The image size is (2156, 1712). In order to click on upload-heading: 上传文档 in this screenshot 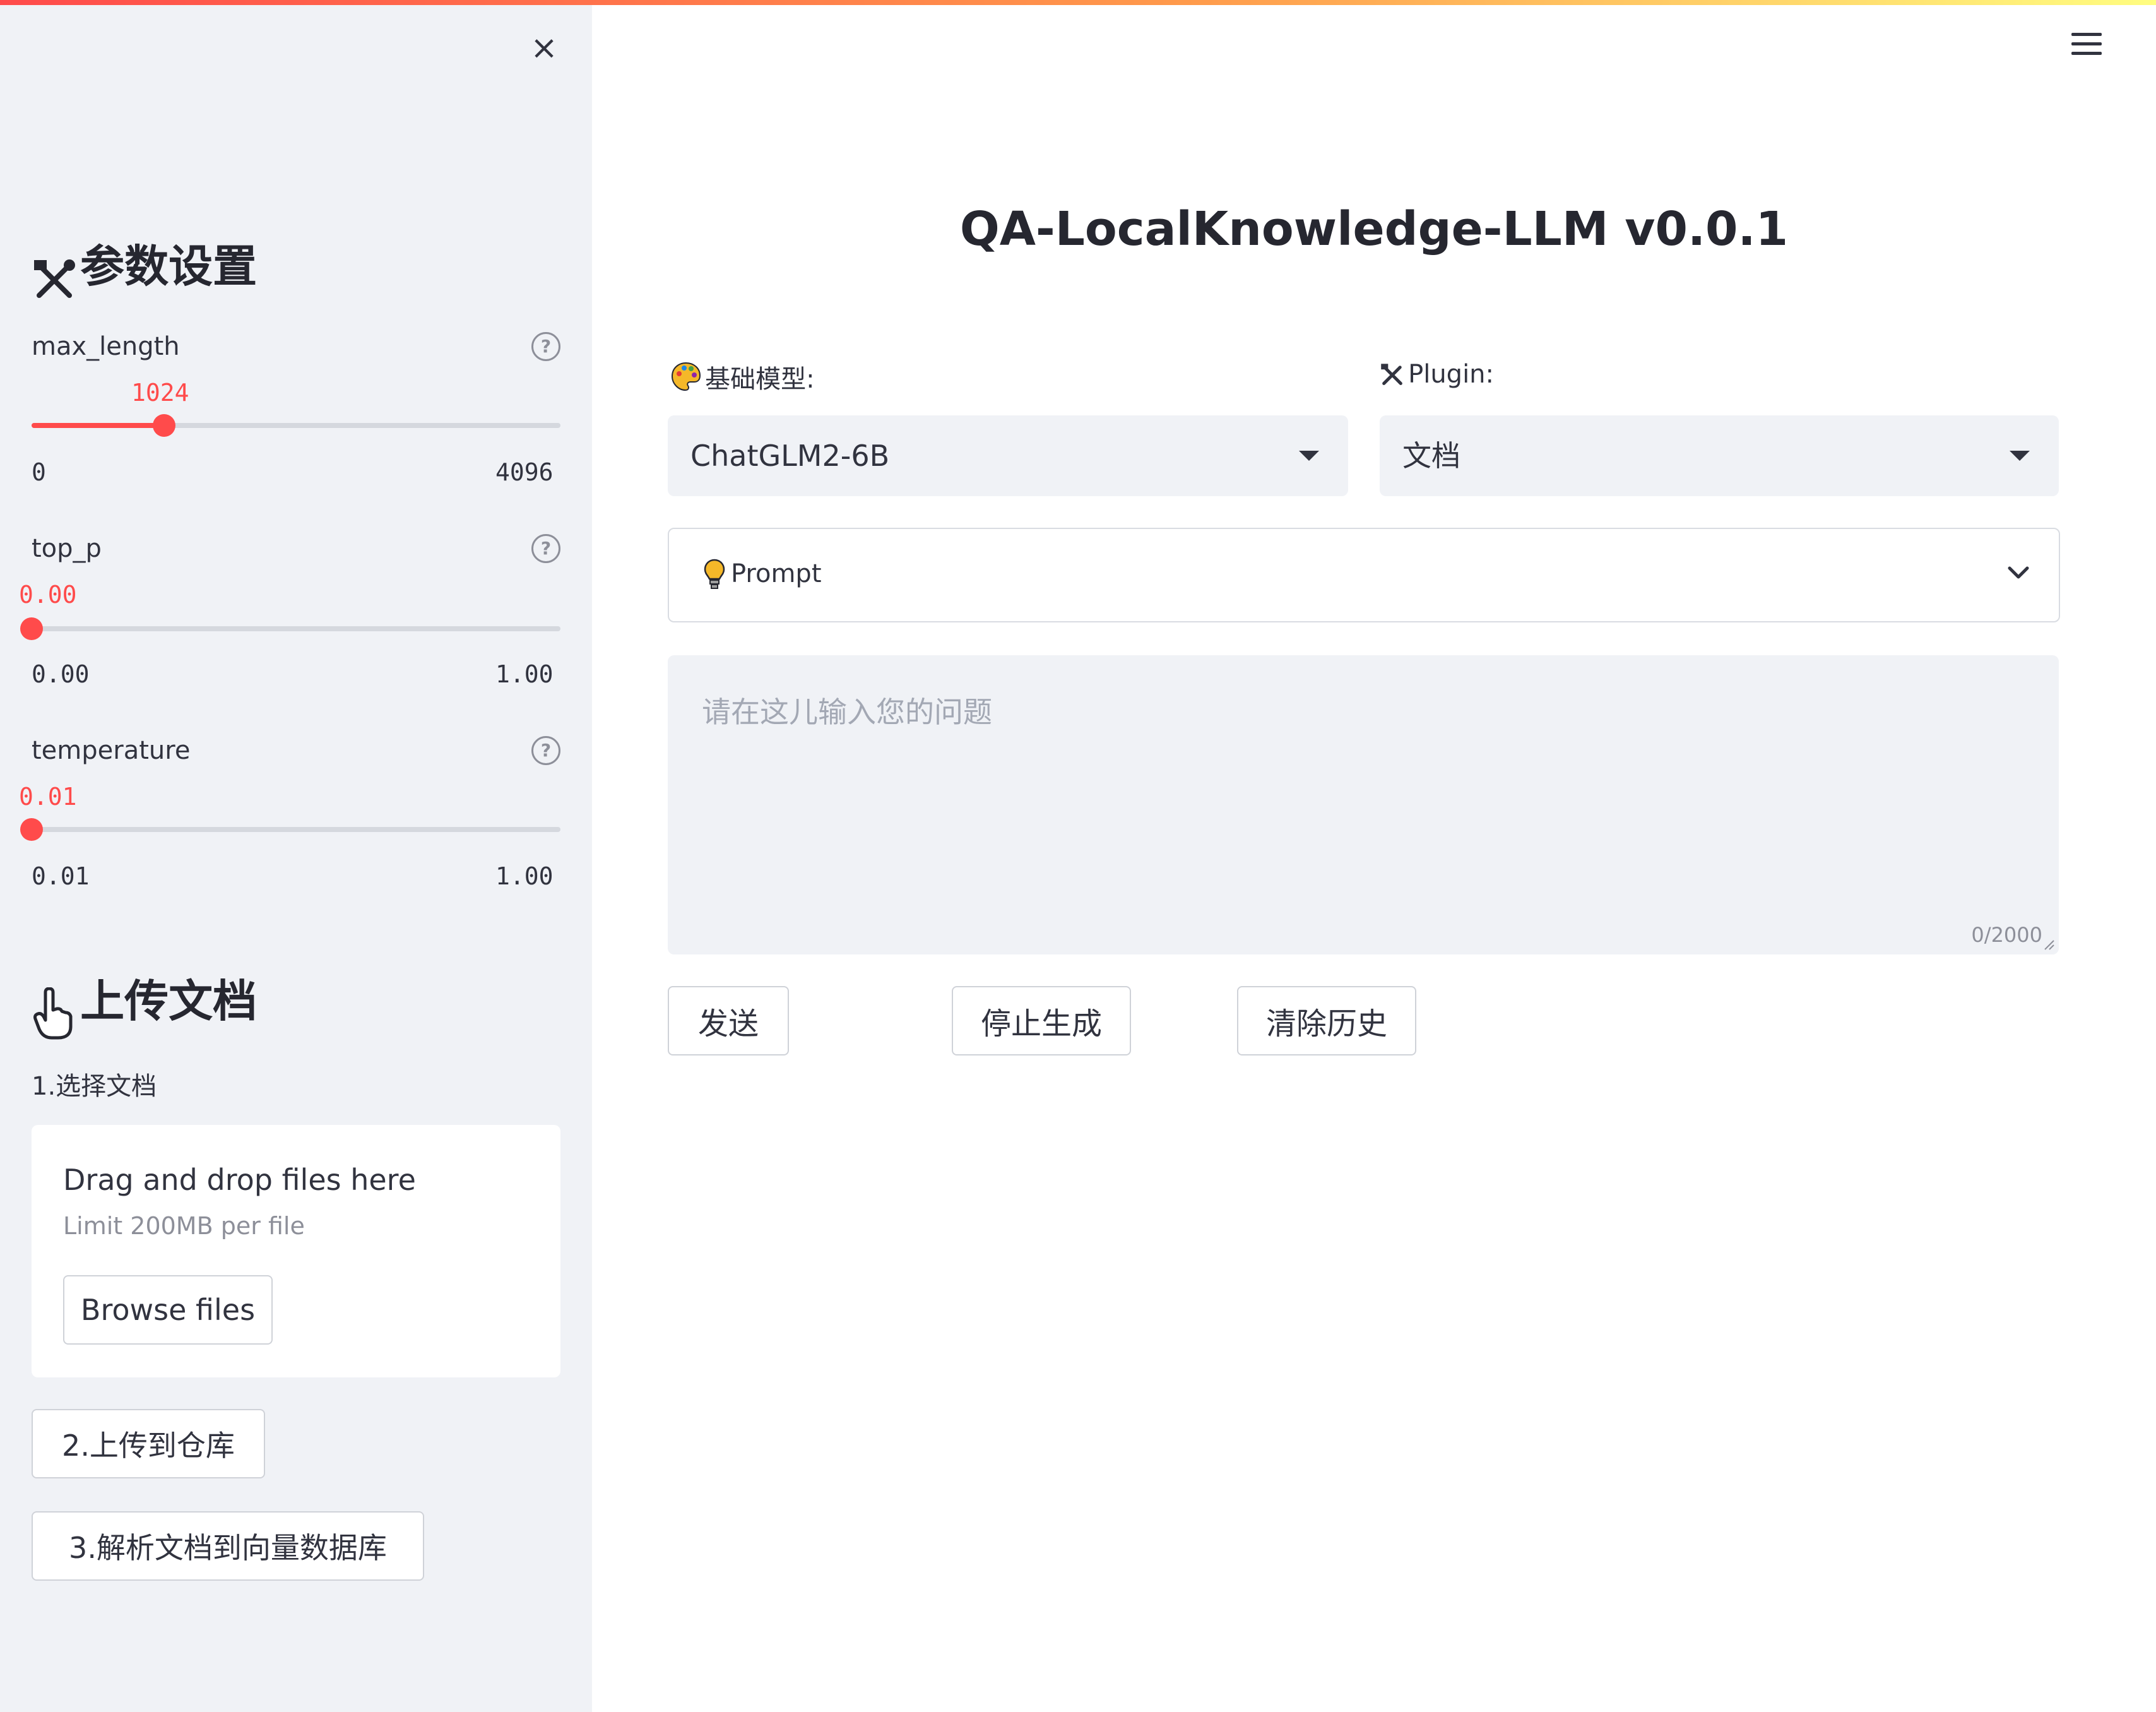, I will do `click(144, 1003)`.